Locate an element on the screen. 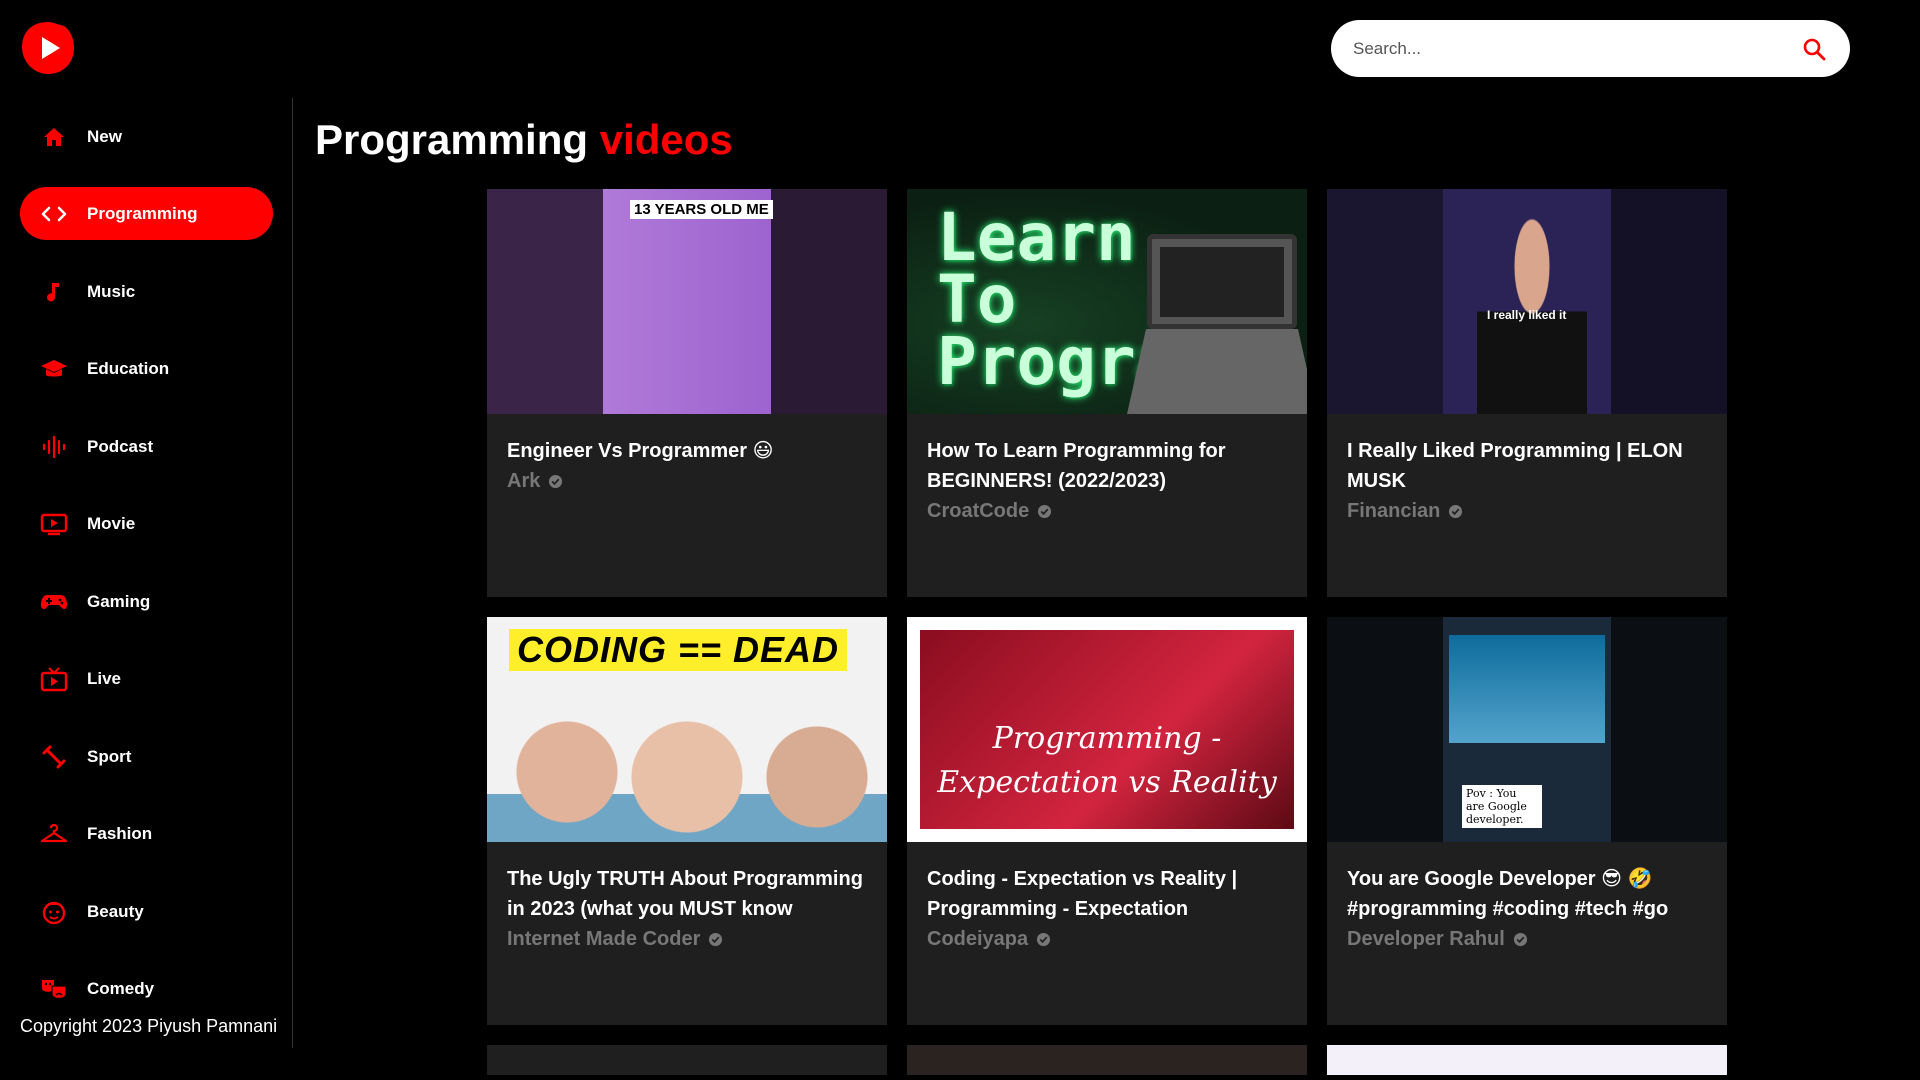  sidebar-item-podcast: Podcast is located at coordinates (146, 446).